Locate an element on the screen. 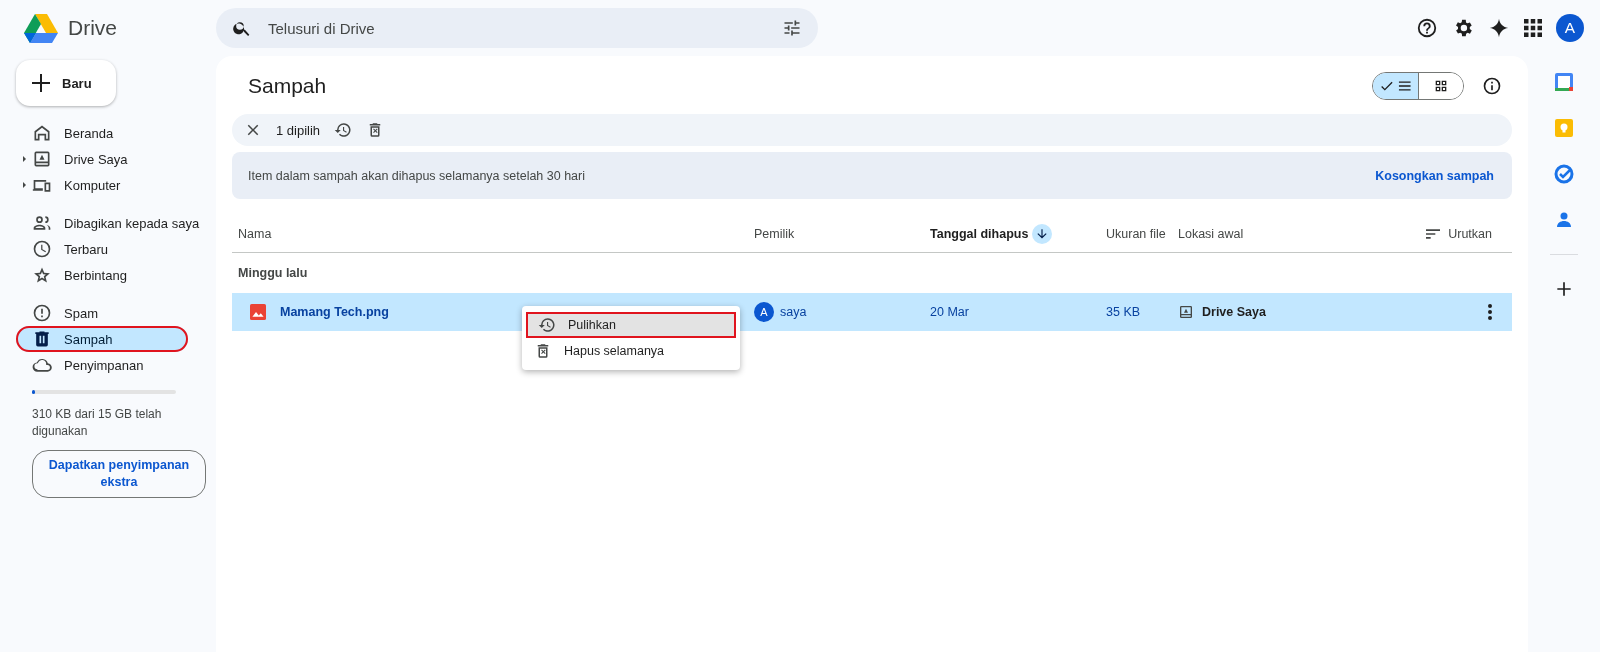  owner-name: saya is located at coordinates (793, 312).